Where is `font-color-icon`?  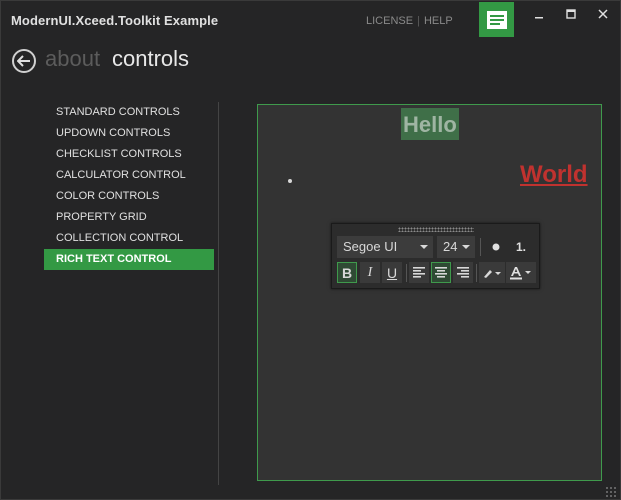 font-color-icon is located at coordinates (520, 272).